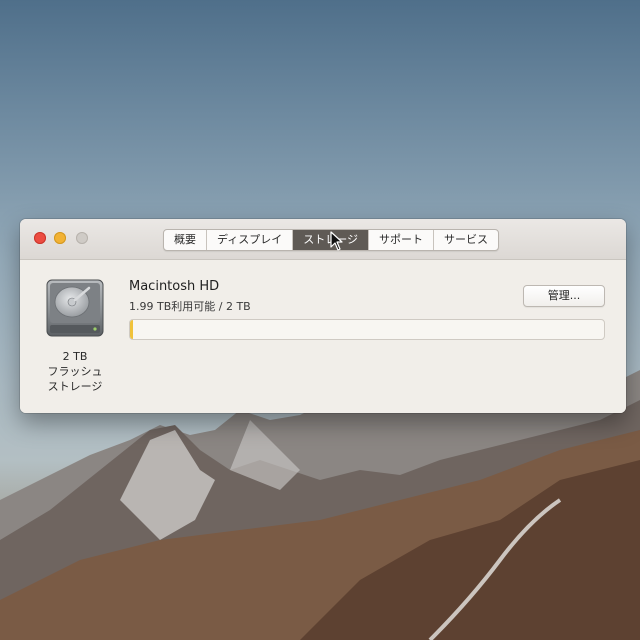 Image resolution: width=640 pixels, height=640 pixels. What do you see at coordinates (336, 241) in the screenshot?
I see `mouse-cursor-icon` at bounding box center [336, 241].